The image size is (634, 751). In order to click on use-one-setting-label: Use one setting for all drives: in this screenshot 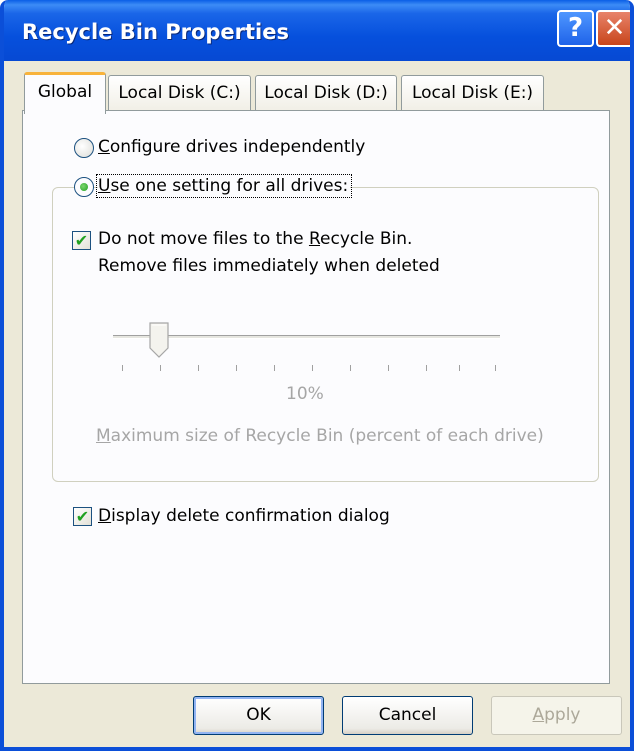, I will do `click(224, 186)`.